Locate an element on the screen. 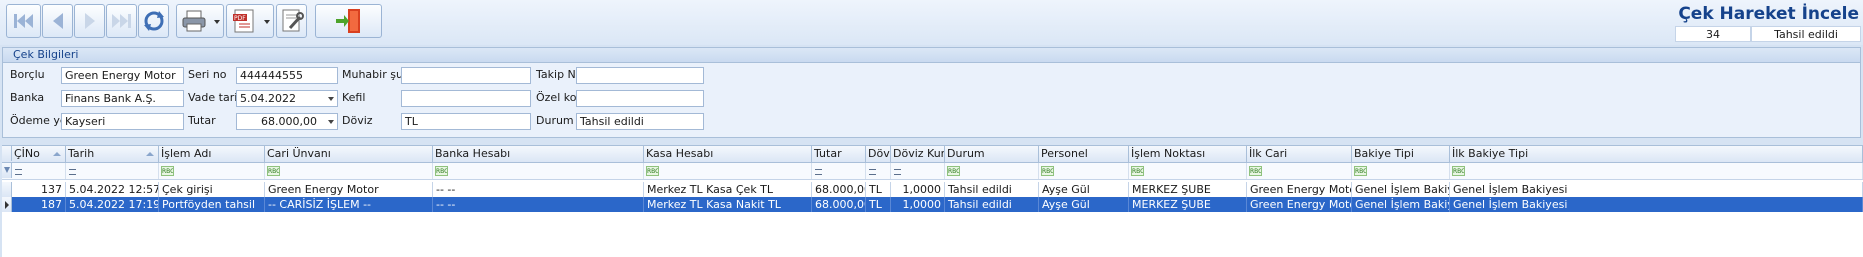  table-cell: 5.04.2022 12:57:31 is located at coordinates (112, 189).